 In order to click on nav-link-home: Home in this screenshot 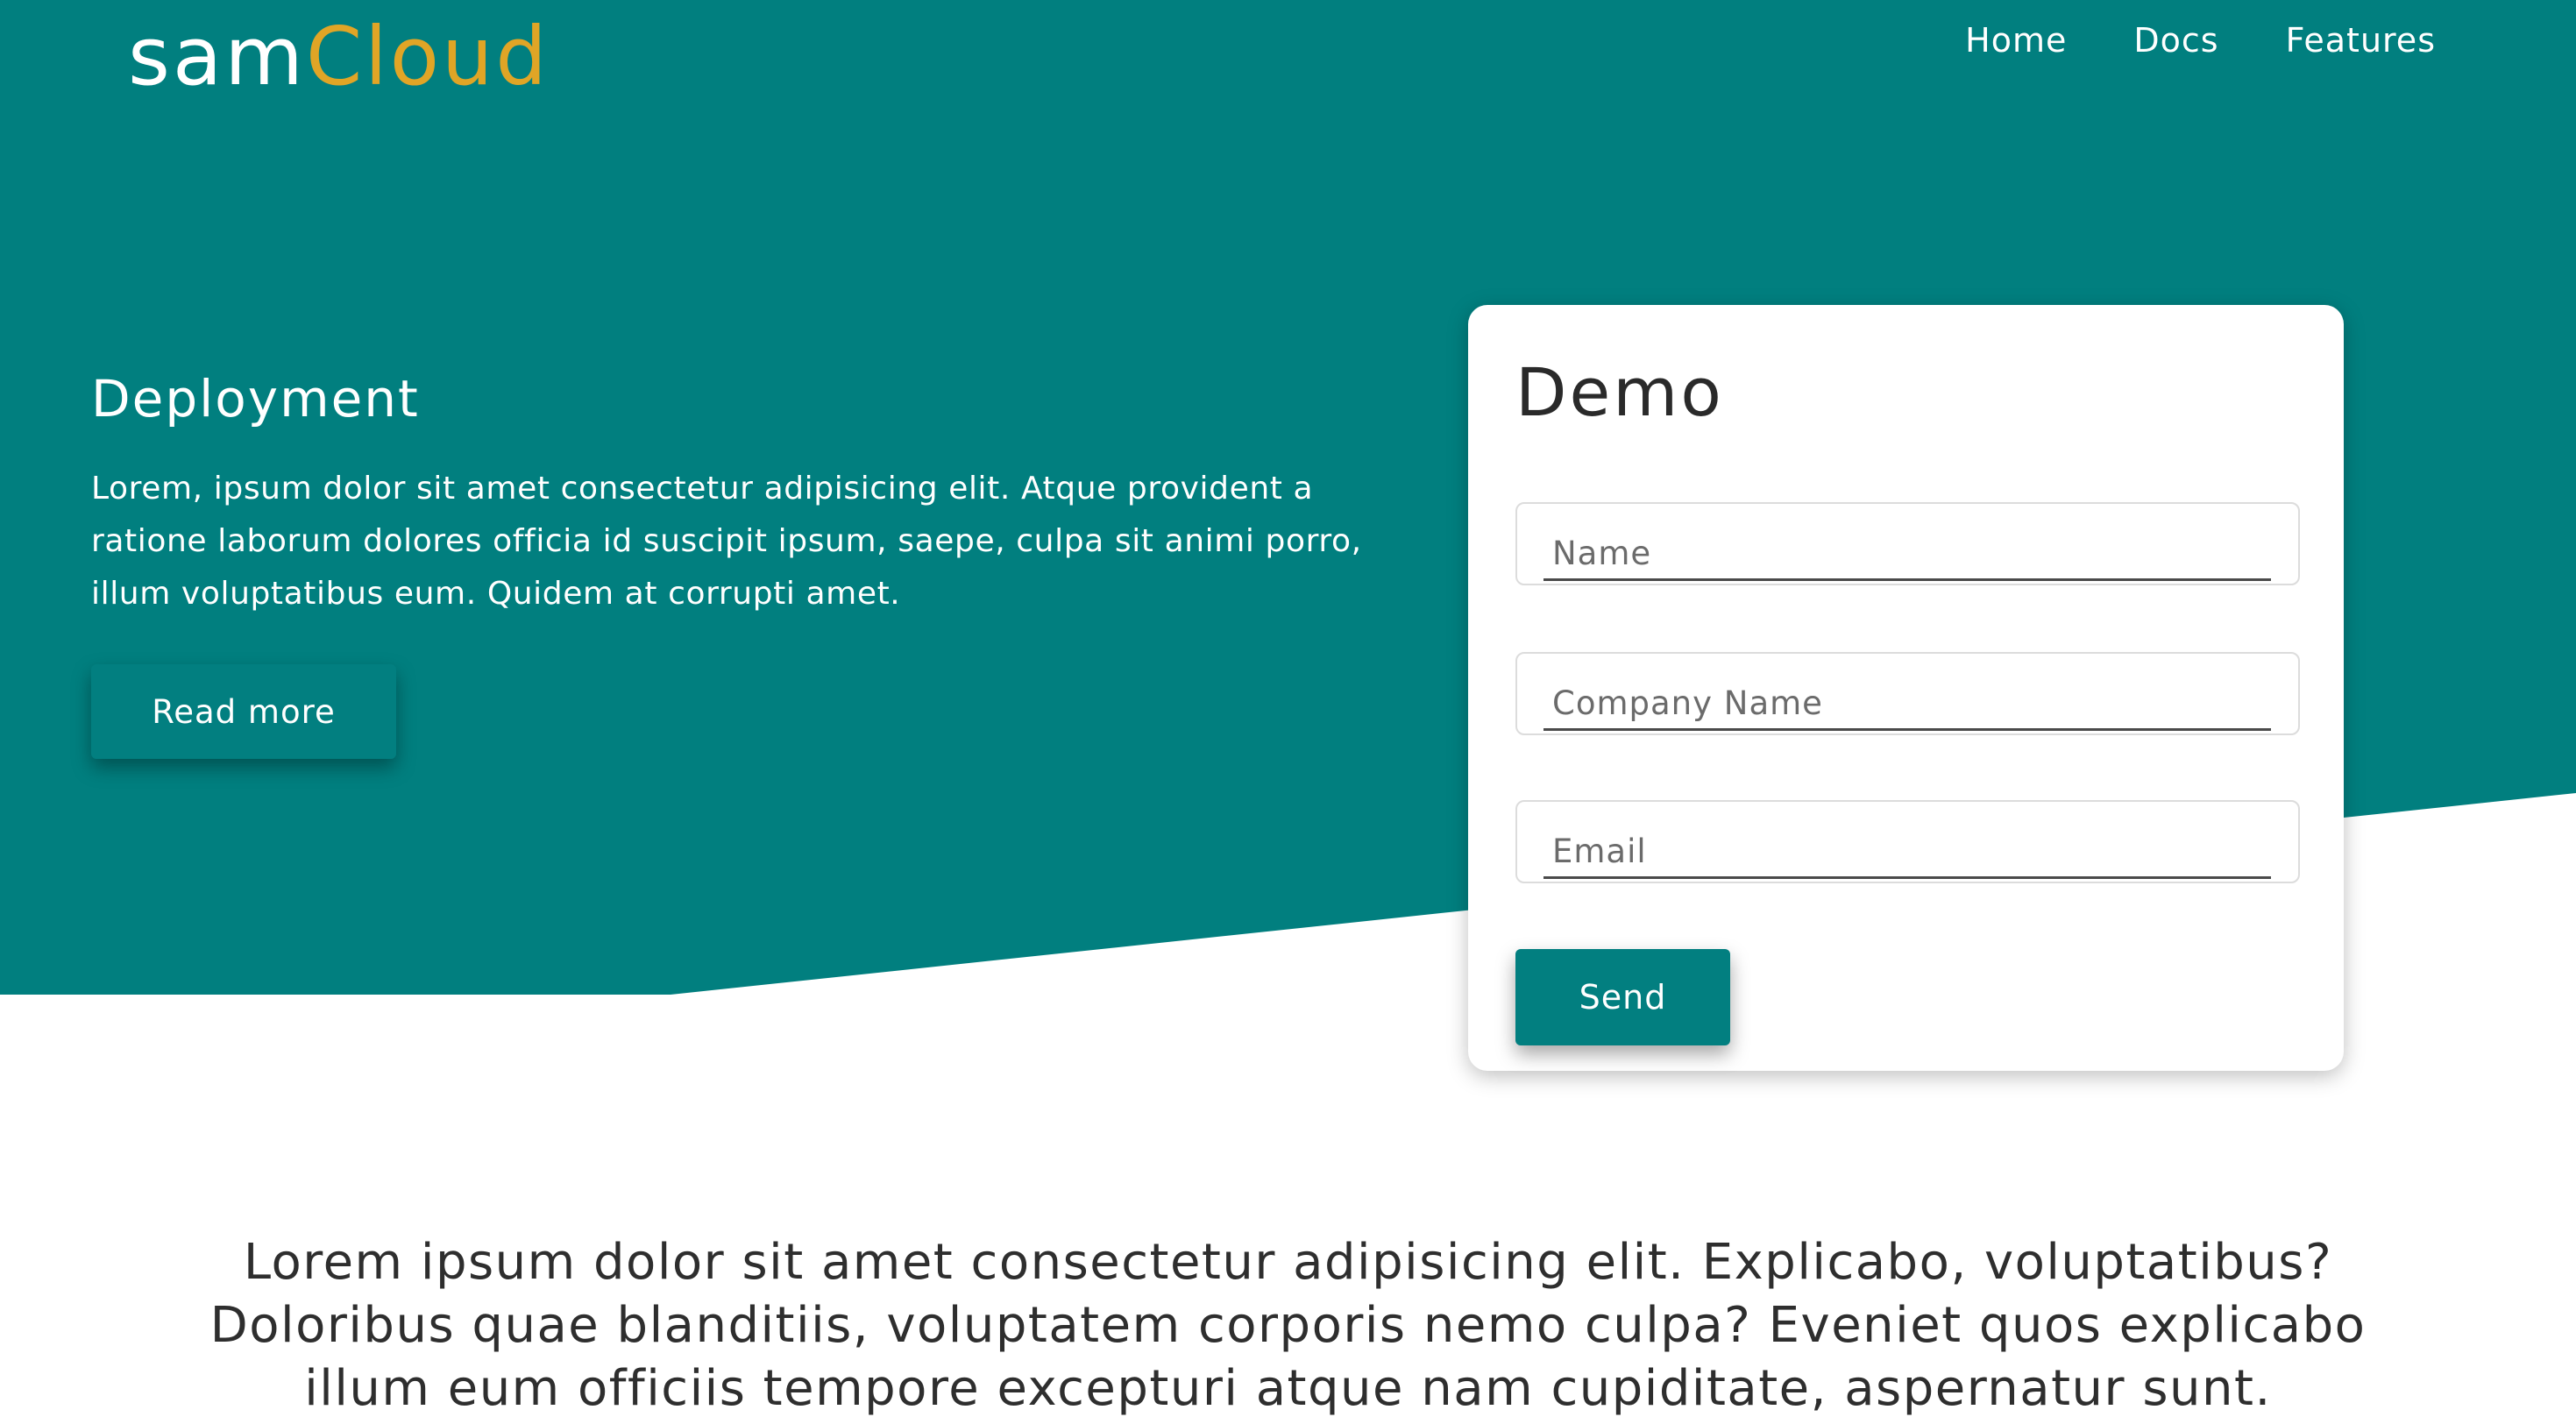, I will do `click(2016, 40)`.